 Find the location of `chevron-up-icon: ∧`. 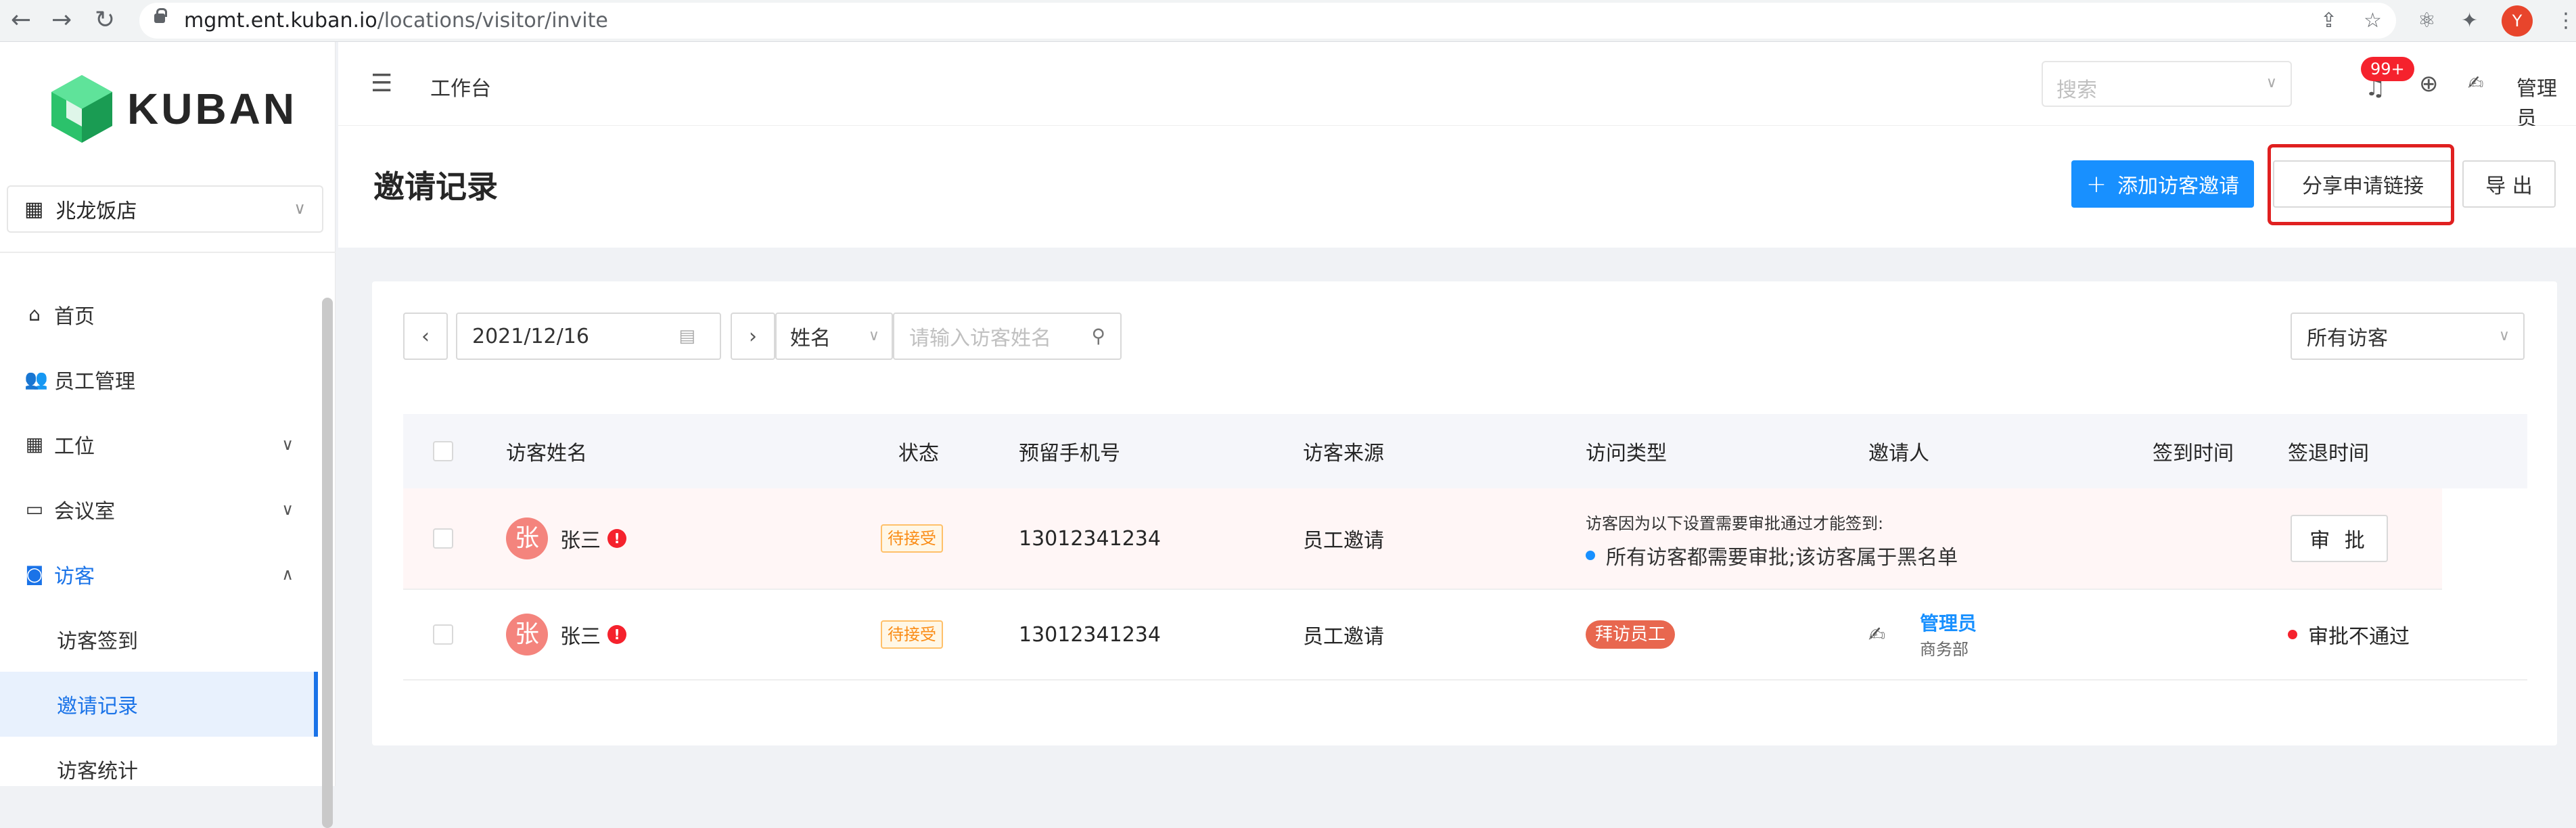

chevron-up-icon: ∧ is located at coordinates (287, 574).